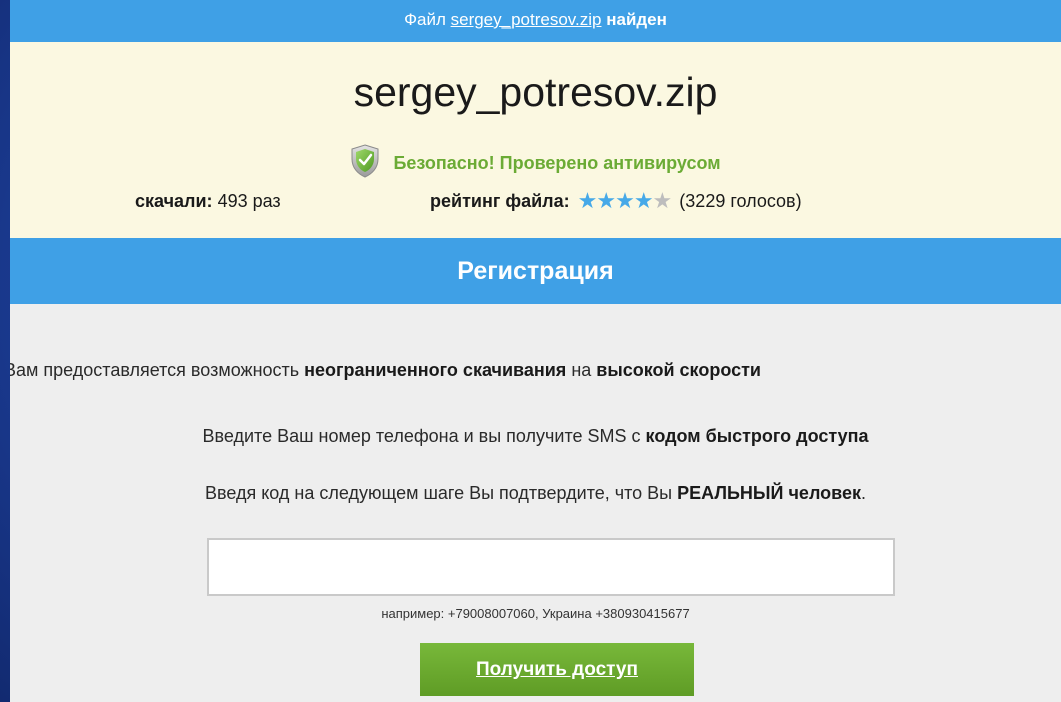  Describe the element at coordinates (863, 493) in the screenshot. I see `confirm-human-part: .` at that location.